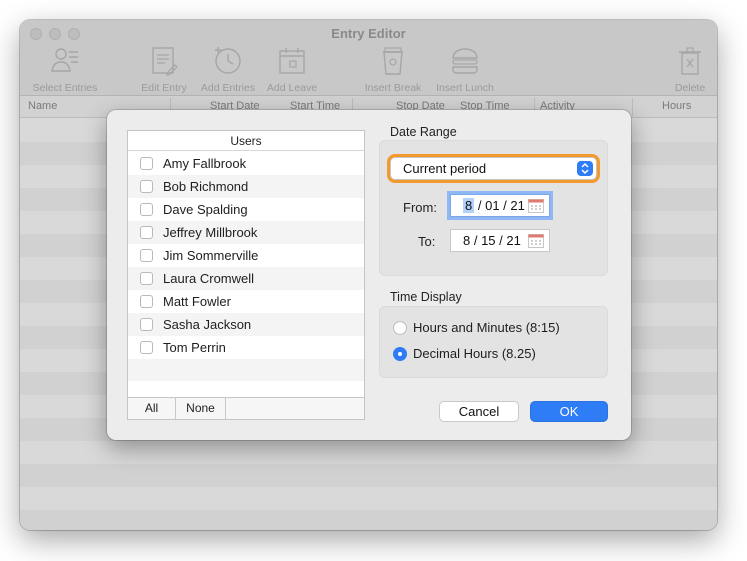 The height and width of the screenshot is (561, 747). I want to click on time-display-label: Time Display, so click(426, 297).